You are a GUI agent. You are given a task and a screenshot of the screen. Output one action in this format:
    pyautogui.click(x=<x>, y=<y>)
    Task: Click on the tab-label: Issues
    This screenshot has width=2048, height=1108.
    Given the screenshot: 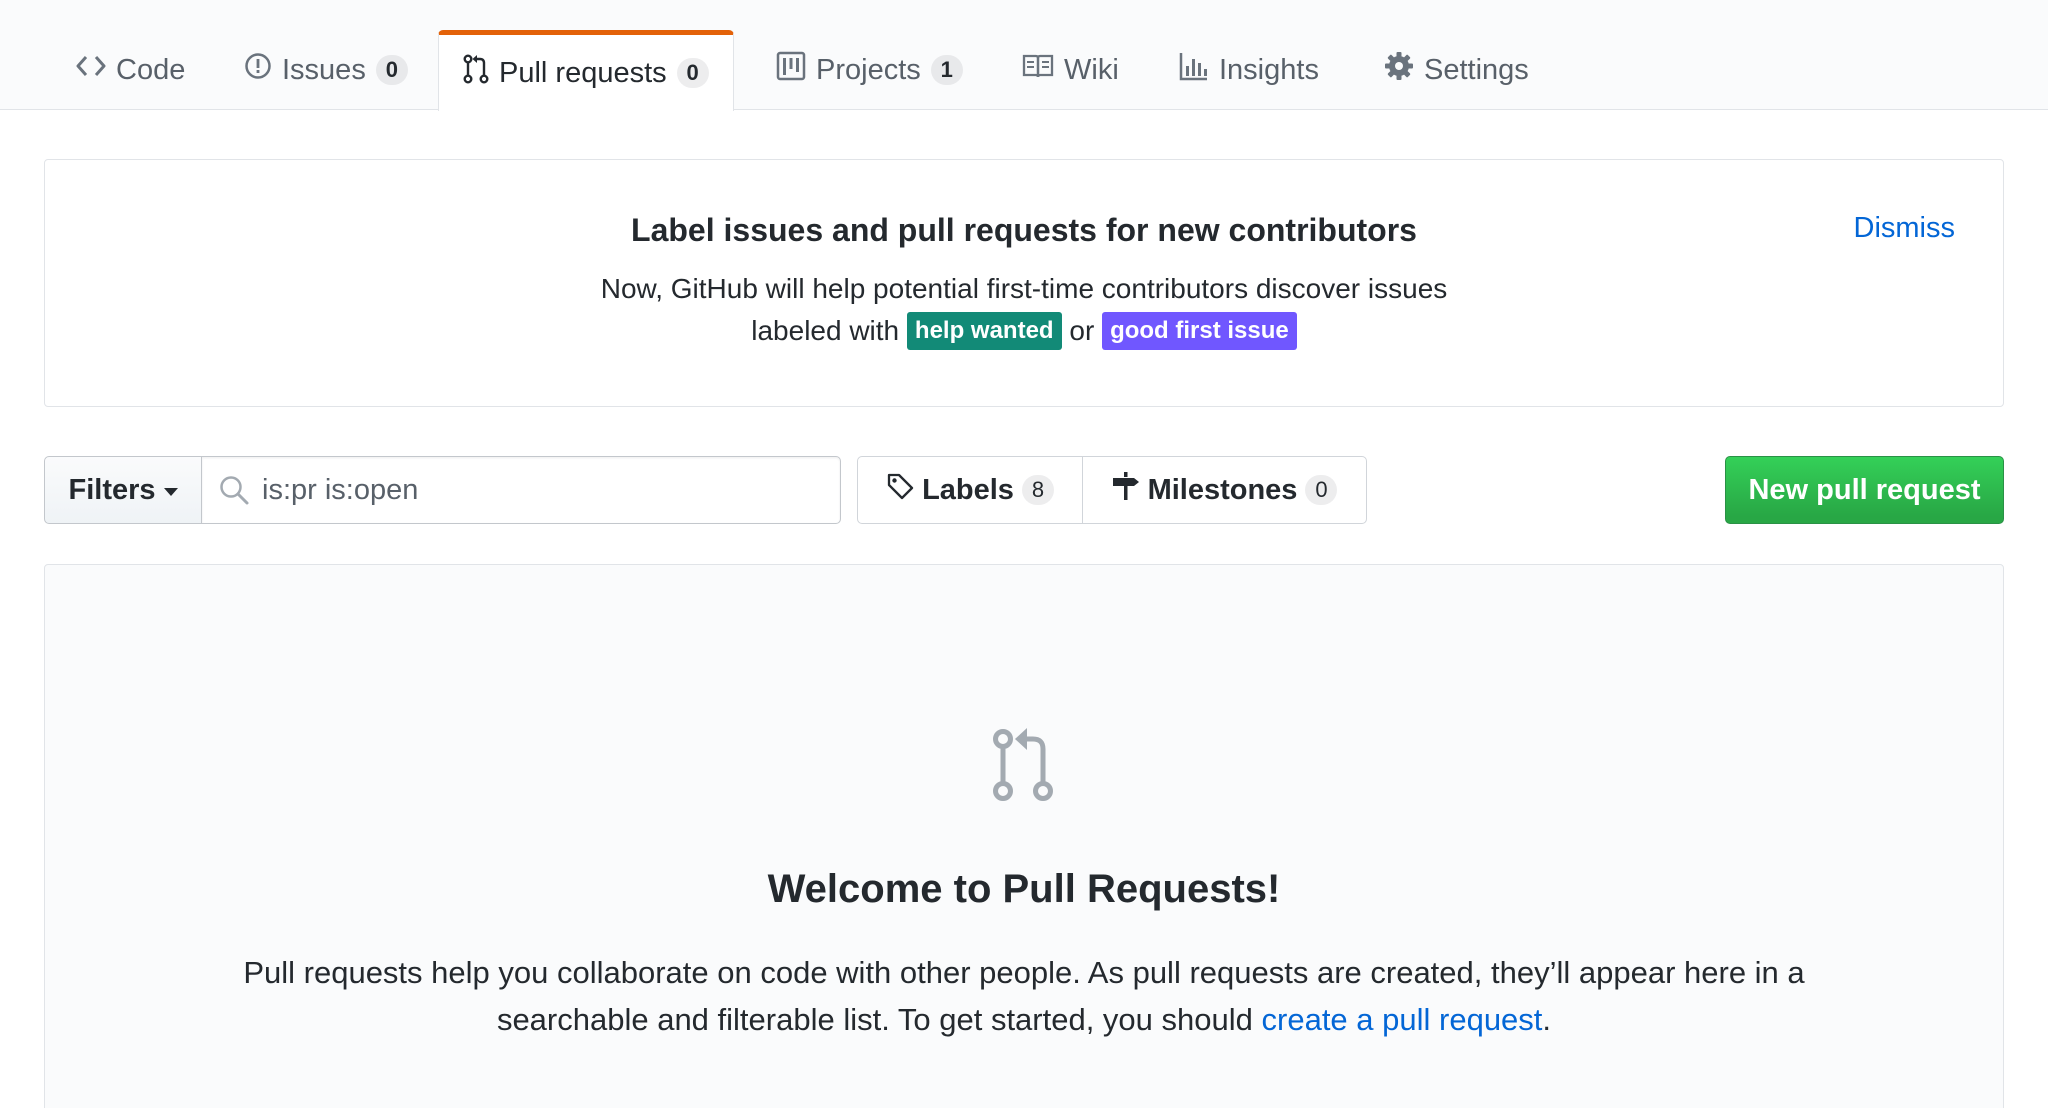 What is the action you would take?
    pyautogui.click(x=324, y=69)
    